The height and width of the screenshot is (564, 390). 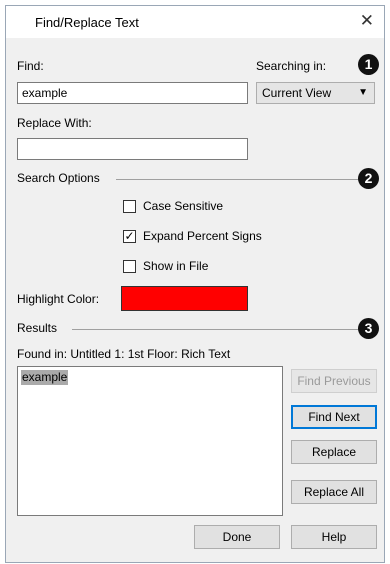 What do you see at coordinates (363, 92) in the screenshot?
I see `chevron-down-icon: ▼` at bounding box center [363, 92].